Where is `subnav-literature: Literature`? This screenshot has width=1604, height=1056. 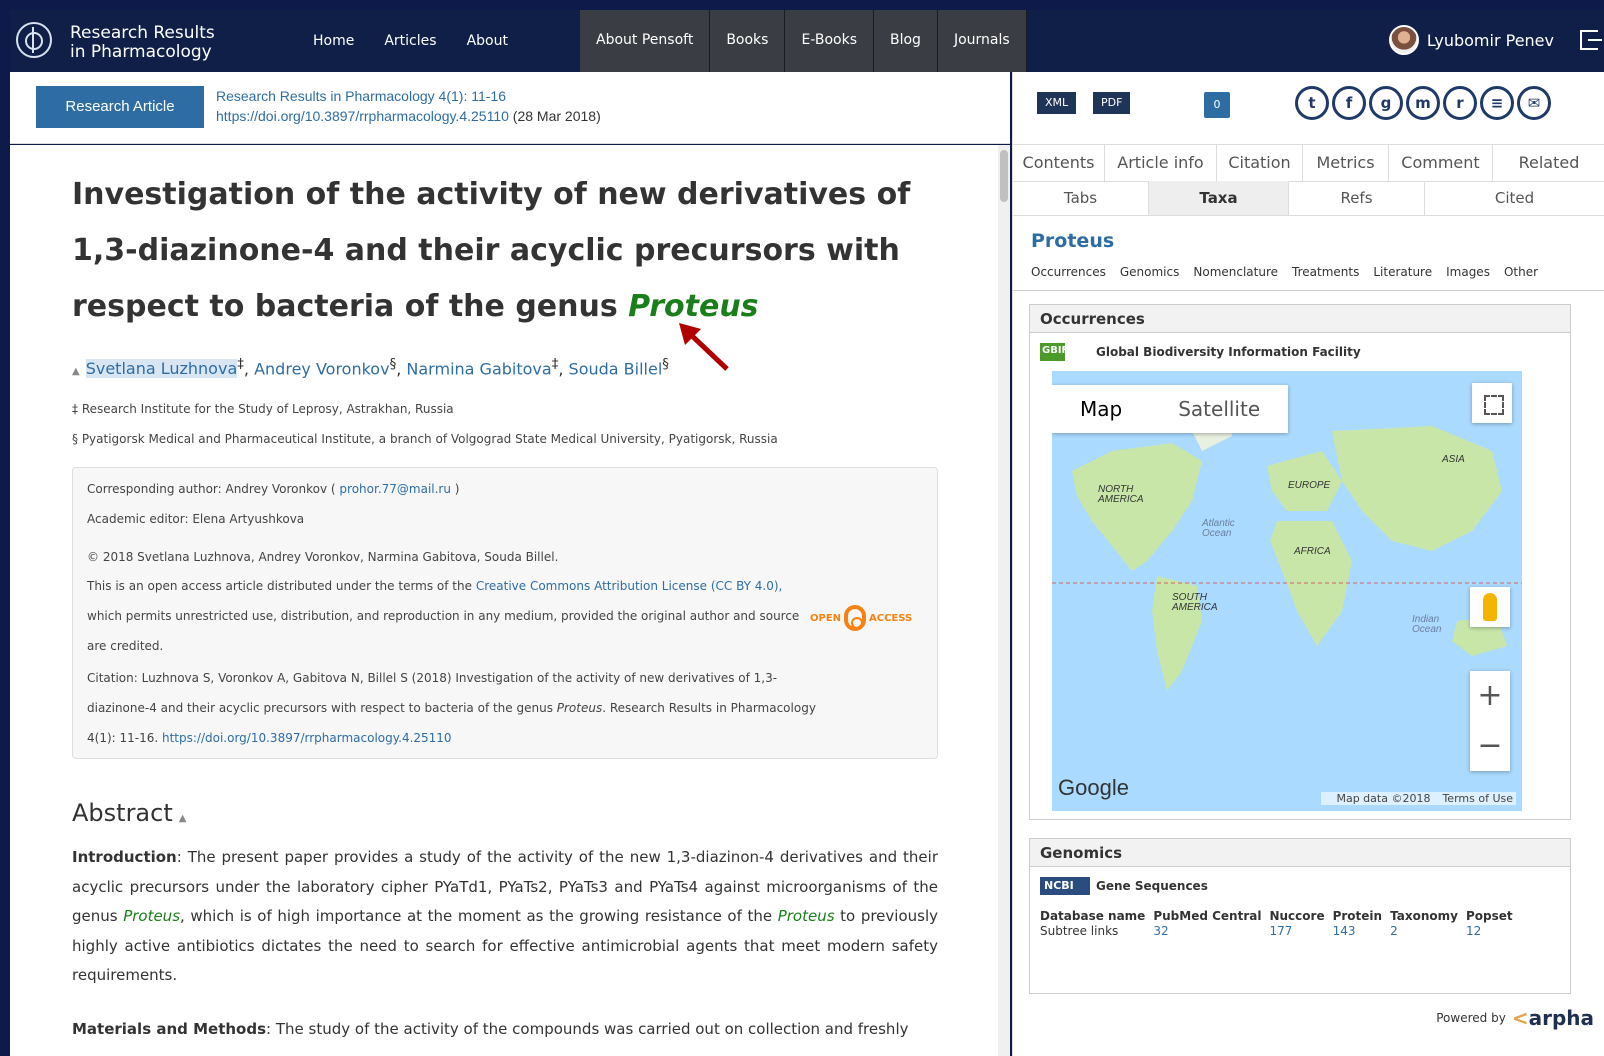 subnav-literature: Literature is located at coordinates (1402, 272).